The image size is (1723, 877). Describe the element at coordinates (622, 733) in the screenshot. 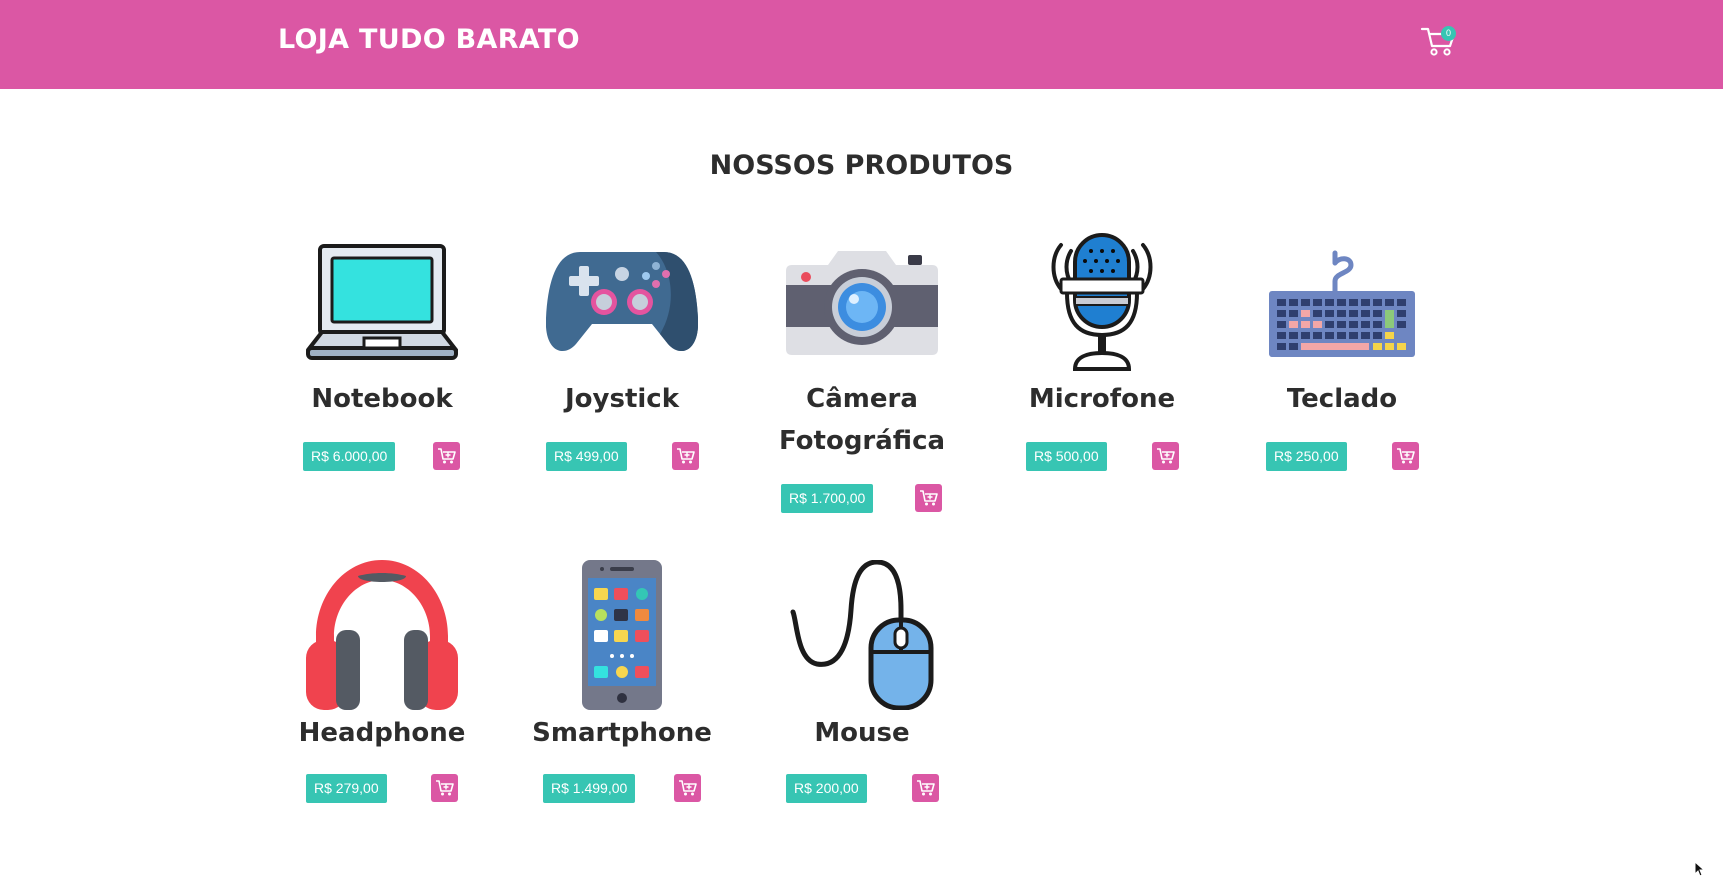

I see `product-name: Smartphone` at that location.